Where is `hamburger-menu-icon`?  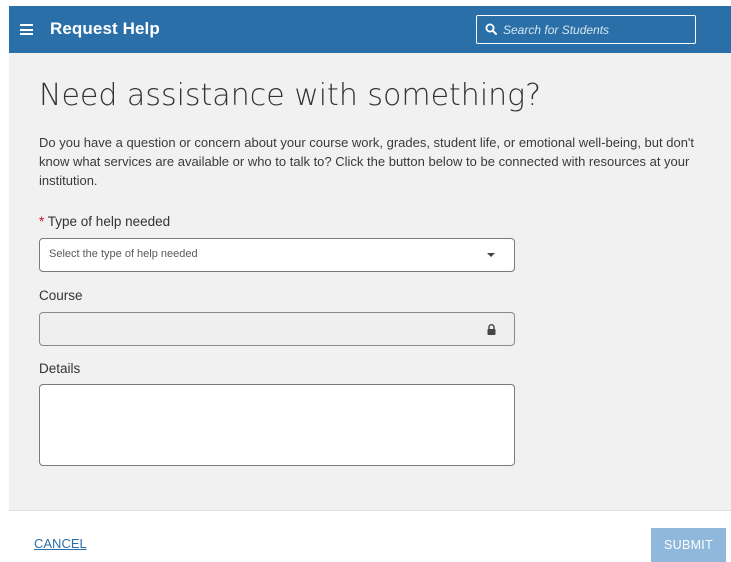 hamburger-menu-icon is located at coordinates (26, 29).